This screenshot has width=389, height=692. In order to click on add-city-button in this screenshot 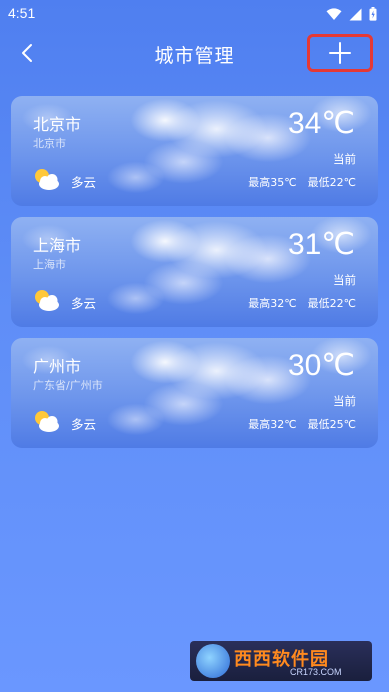, I will do `click(340, 53)`.